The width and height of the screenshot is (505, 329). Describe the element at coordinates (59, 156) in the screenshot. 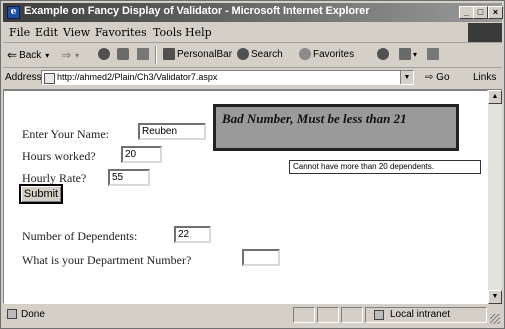

I see `hours-label: Hours worked?` at that location.